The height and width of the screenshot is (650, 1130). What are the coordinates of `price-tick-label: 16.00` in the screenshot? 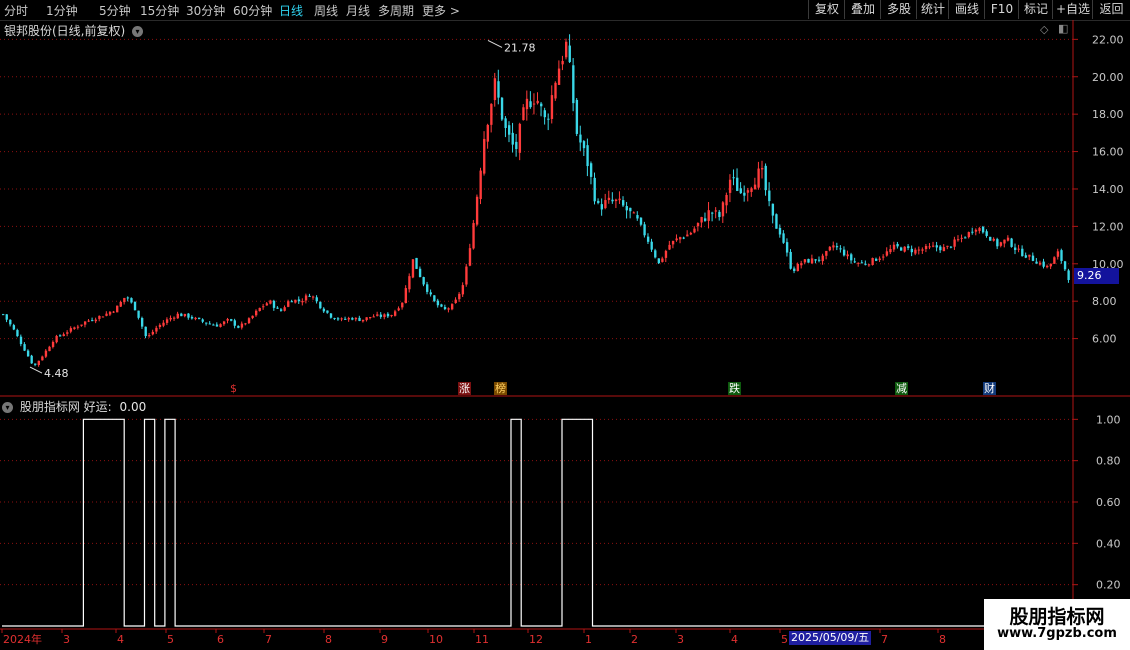 It's located at (1108, 152).